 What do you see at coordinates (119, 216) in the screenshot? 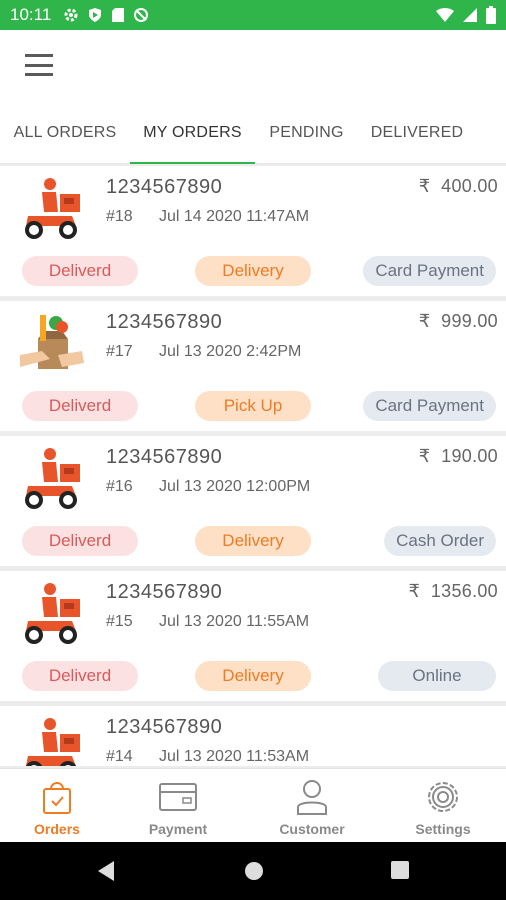
I see `order-number: #18` at bounding box center [119, 216].